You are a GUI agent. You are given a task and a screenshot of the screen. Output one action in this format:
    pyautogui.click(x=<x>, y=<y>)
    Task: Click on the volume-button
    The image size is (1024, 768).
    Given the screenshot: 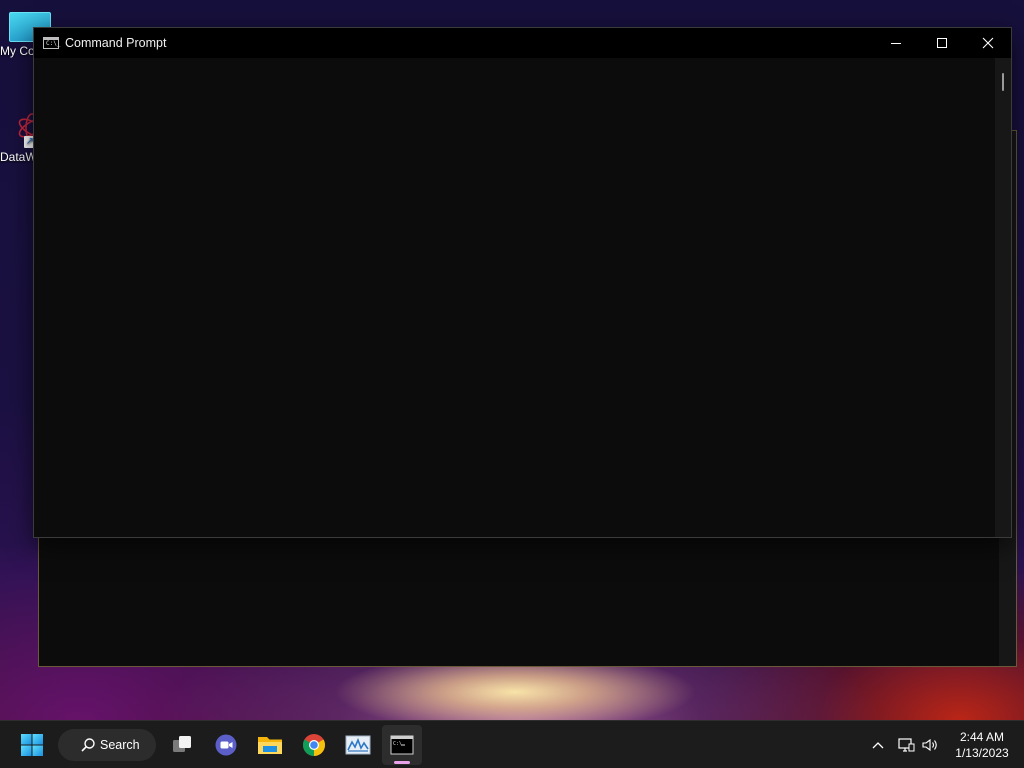 What is the action you would take?
    pyautogui.click(x=930, y=745)
    